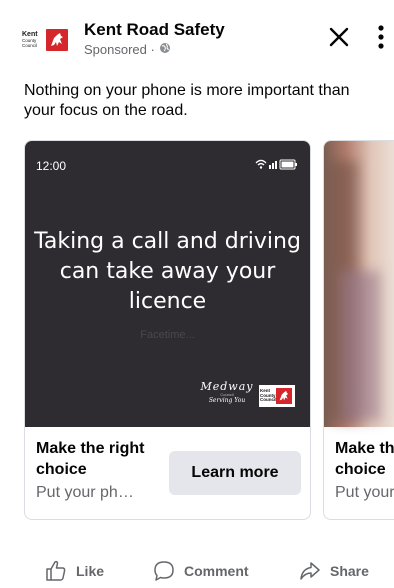 This screenshot has width=394, height=588. I want to click on kent-county-council-logo-text: Kent County Council, so click(30, 39).